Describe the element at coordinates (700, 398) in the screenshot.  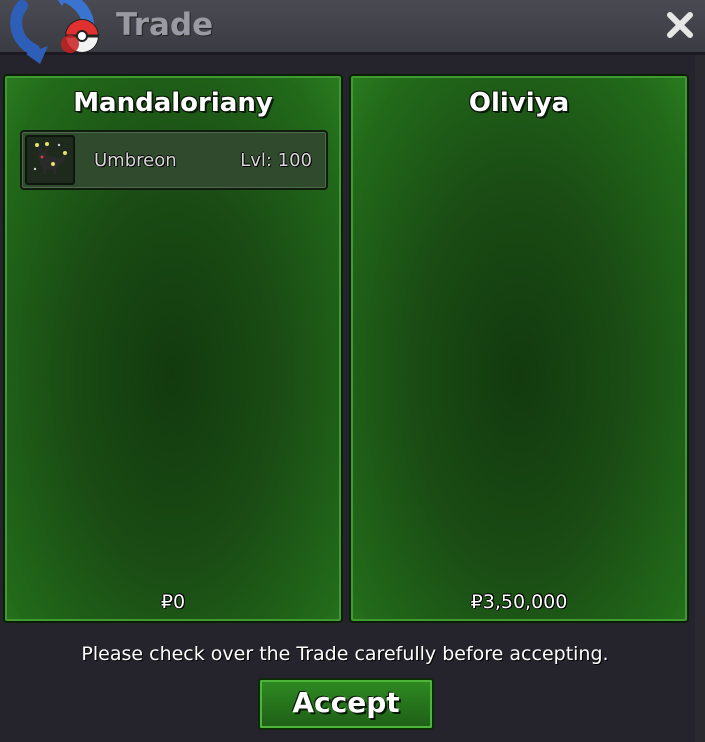
I see `window-edge` at that location.